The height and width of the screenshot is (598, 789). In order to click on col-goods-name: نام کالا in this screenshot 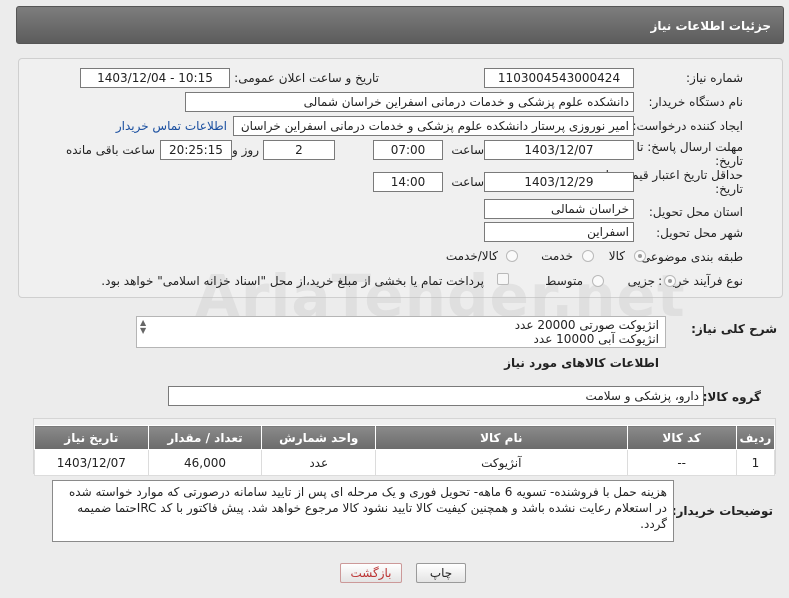, I will do `click(501, 437)`.